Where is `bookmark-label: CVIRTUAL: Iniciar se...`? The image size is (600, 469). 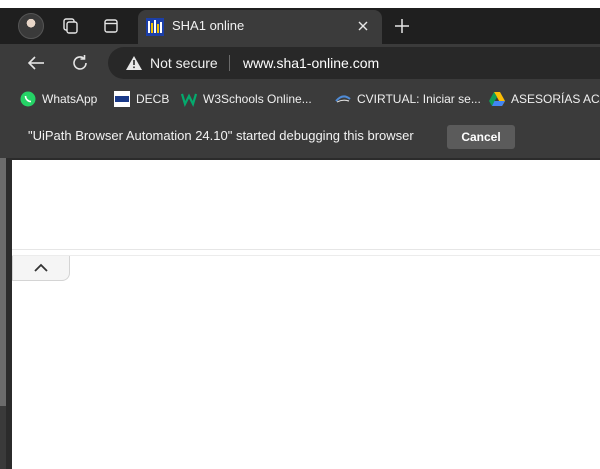 bookmark-label: CVIRTUAL: Iniciar se... is located at coordinates (419, 99).